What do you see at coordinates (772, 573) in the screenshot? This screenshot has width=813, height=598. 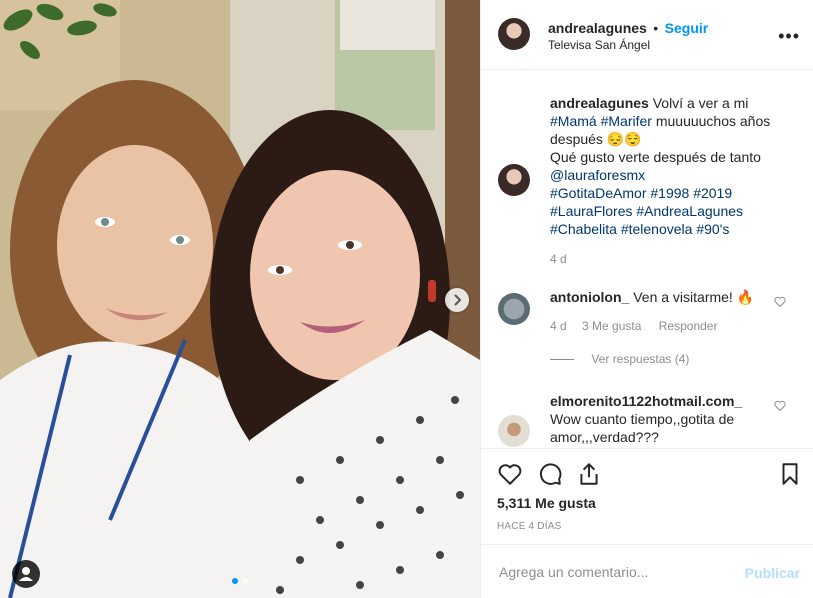 I see `publish-button: Publicar` at bounding box center [772, 573].